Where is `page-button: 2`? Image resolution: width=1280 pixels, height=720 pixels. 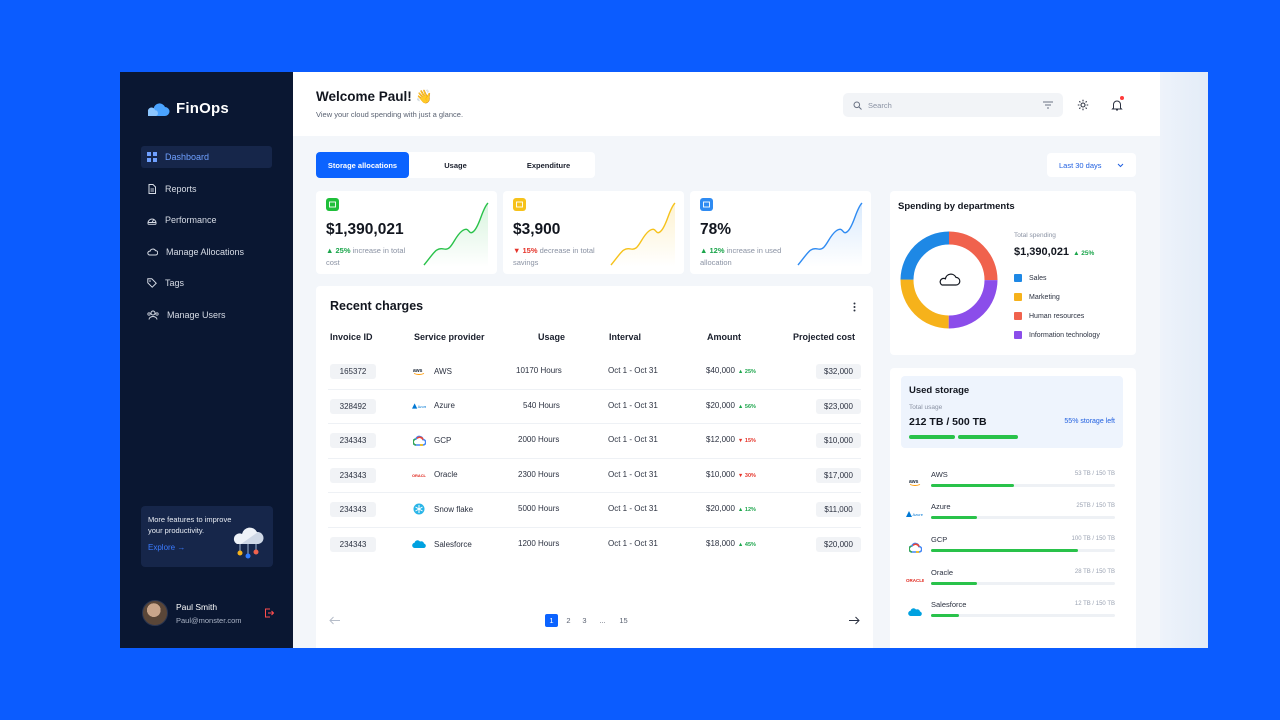 page-button: 2 is located at coordinates (568, 620).